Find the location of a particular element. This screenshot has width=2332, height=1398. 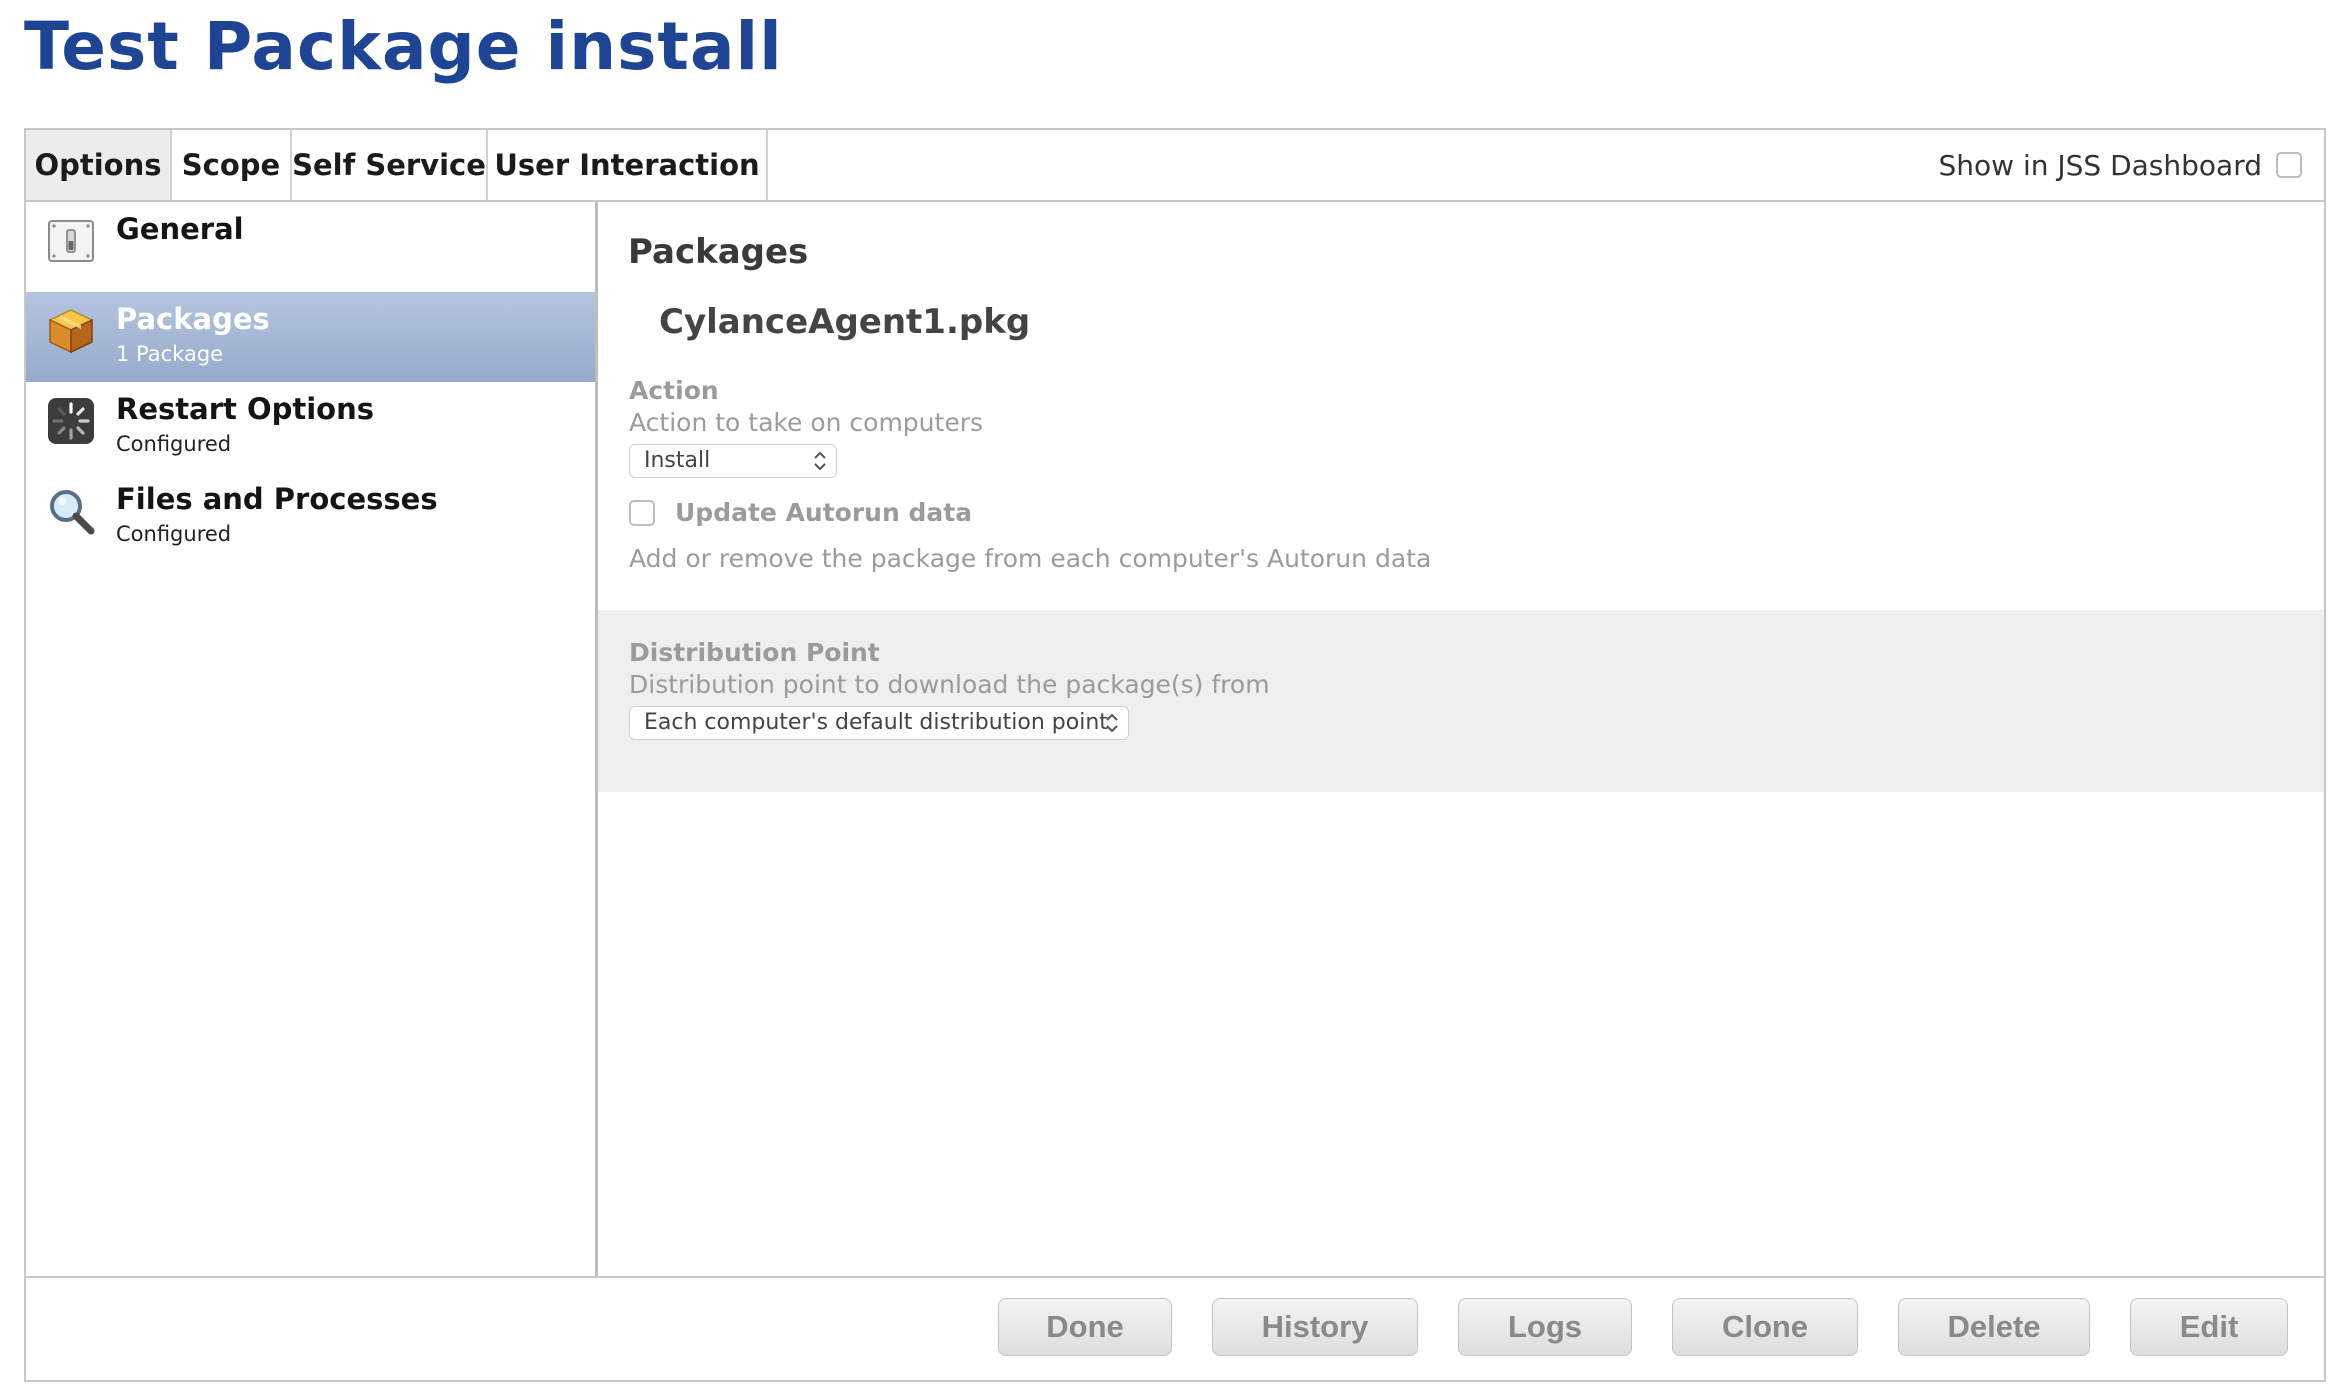

sidebar-item-general: General is located at coordinates (310, 247).